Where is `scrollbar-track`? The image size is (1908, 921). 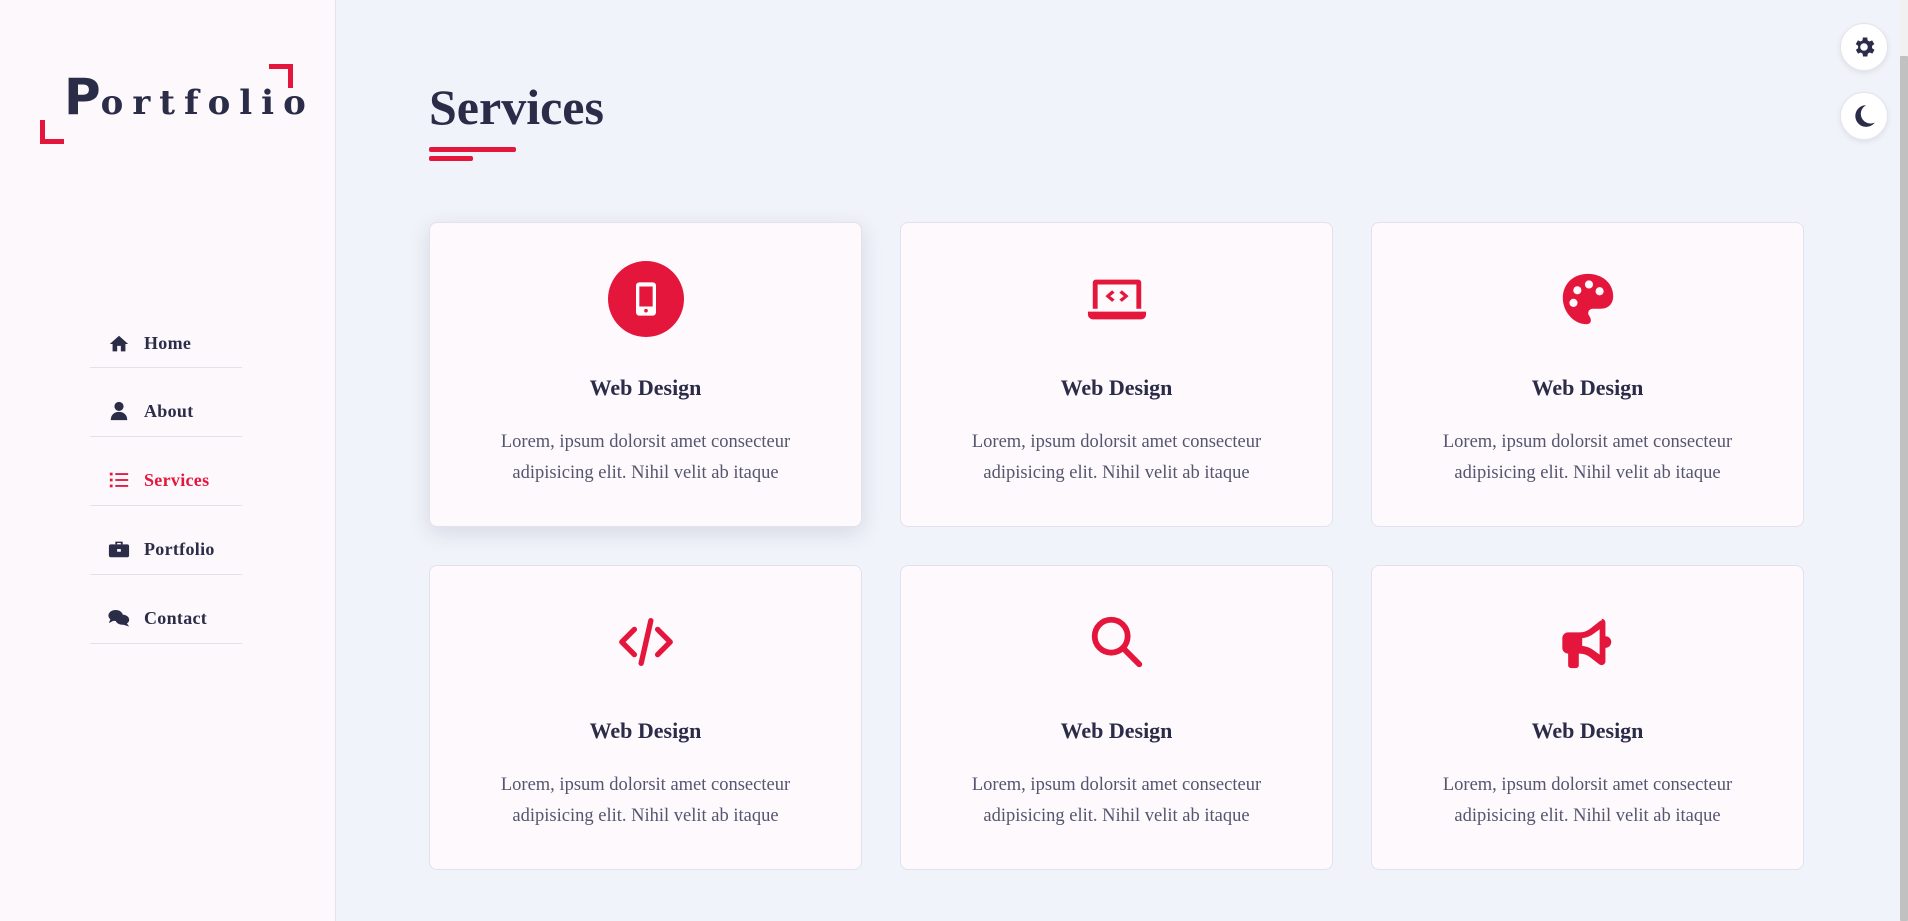
scrollbar-track is located at coordinates (1904, 460).